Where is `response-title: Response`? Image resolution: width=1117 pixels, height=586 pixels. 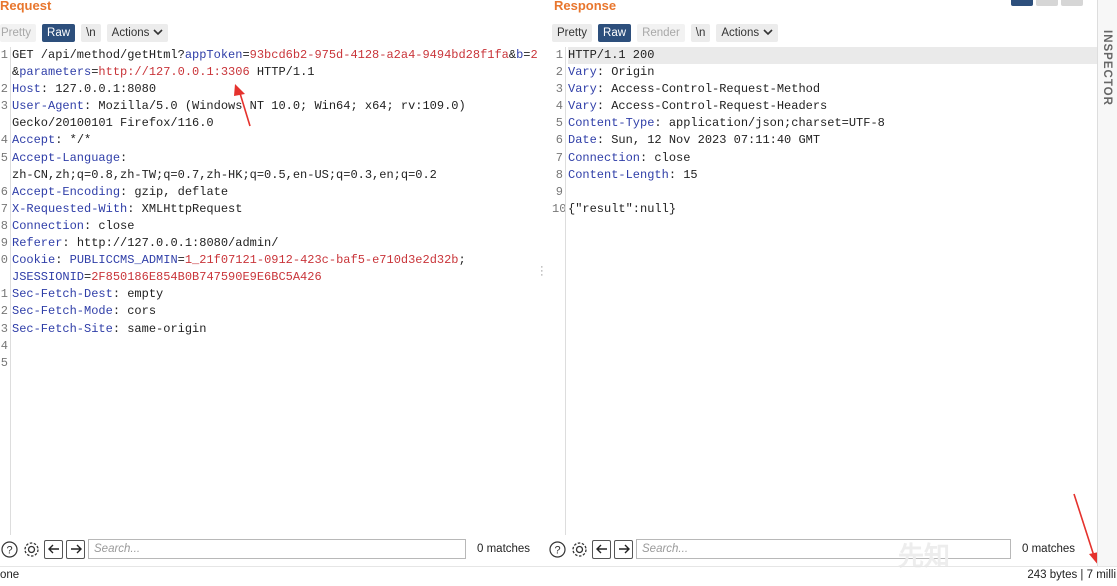 response-title: Response is located at coordinates (585, 6).